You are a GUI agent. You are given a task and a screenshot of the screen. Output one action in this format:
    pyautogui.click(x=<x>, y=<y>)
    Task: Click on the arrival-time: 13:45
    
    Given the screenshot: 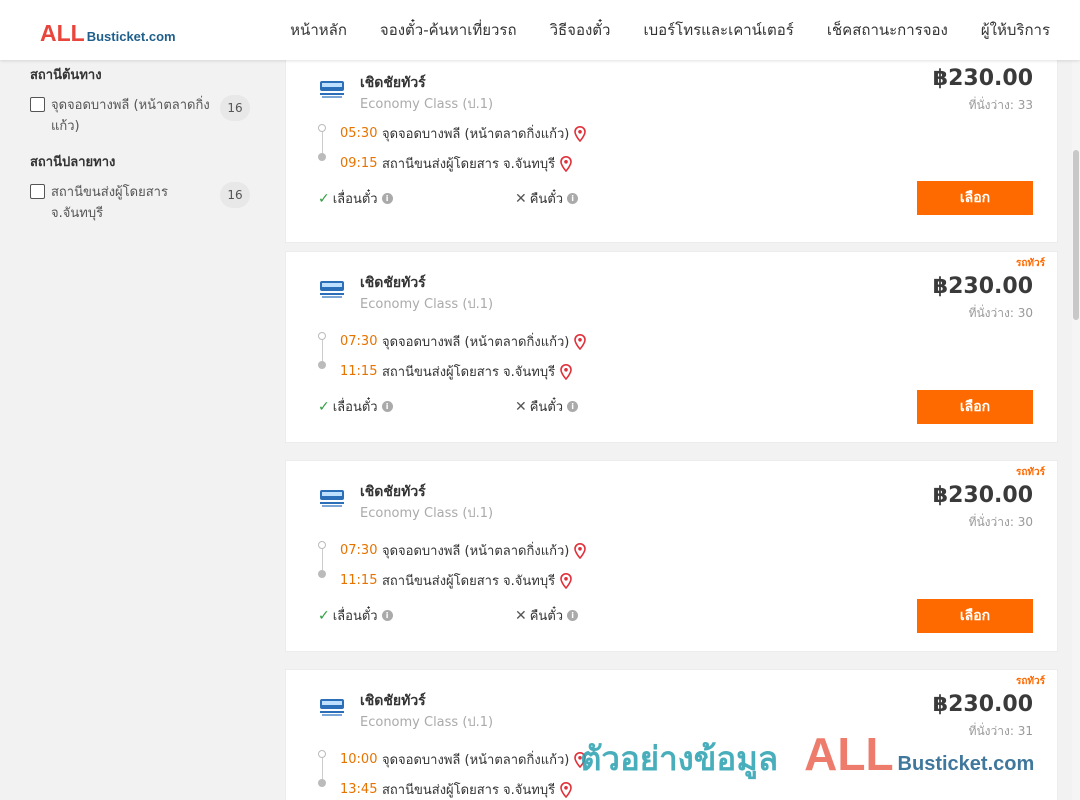 What is the action you would take?
    pyautogui.click(x=359, y=789)
    